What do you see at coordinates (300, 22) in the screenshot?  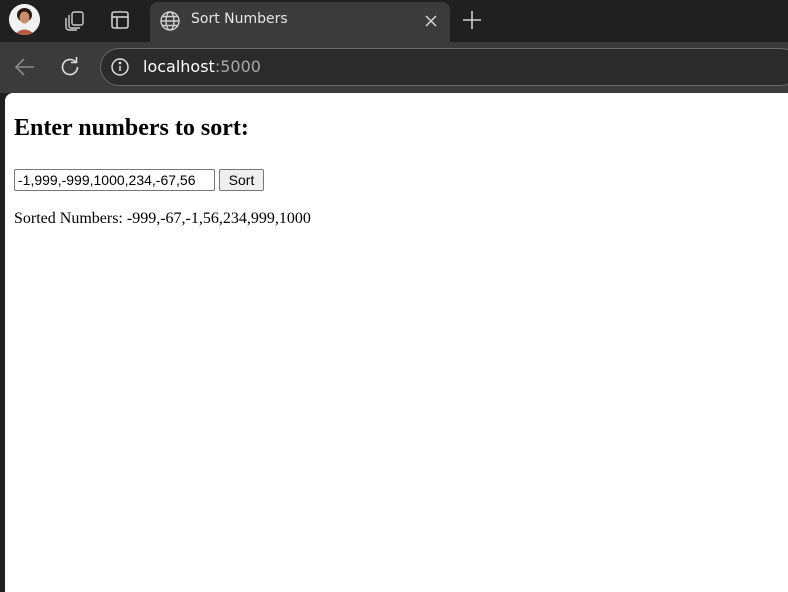 I see `tab-sort-numbers: Sort Numbers` at bounding box center [300, 22].